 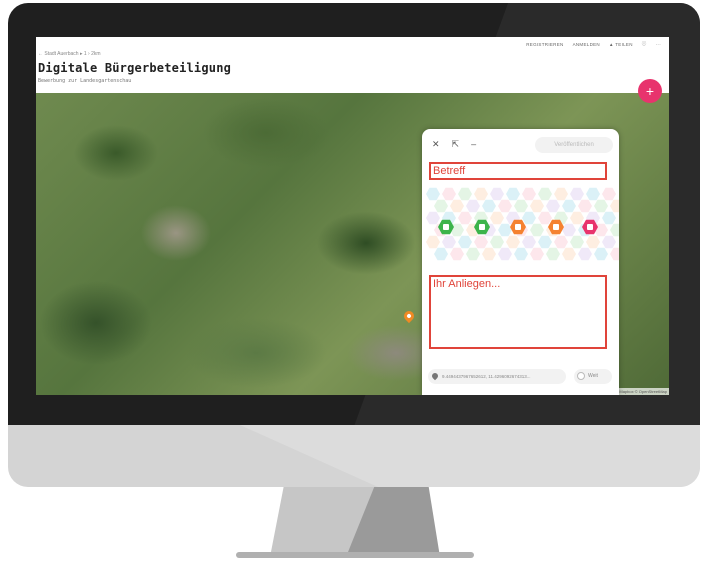 What do you see at coordinates (135, 68) in the screenshot?
I see `page-title: Digitale Bürgerbeteiligung` at bounding box center [135, 68].